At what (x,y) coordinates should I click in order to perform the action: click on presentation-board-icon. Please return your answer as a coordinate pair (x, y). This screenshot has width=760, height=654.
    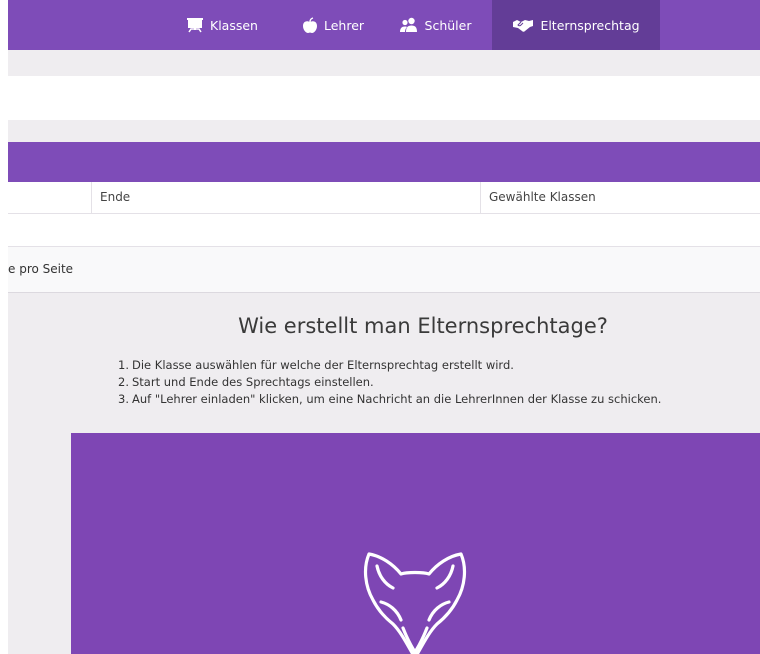
    Looking at the image, I should click on (195, 25).